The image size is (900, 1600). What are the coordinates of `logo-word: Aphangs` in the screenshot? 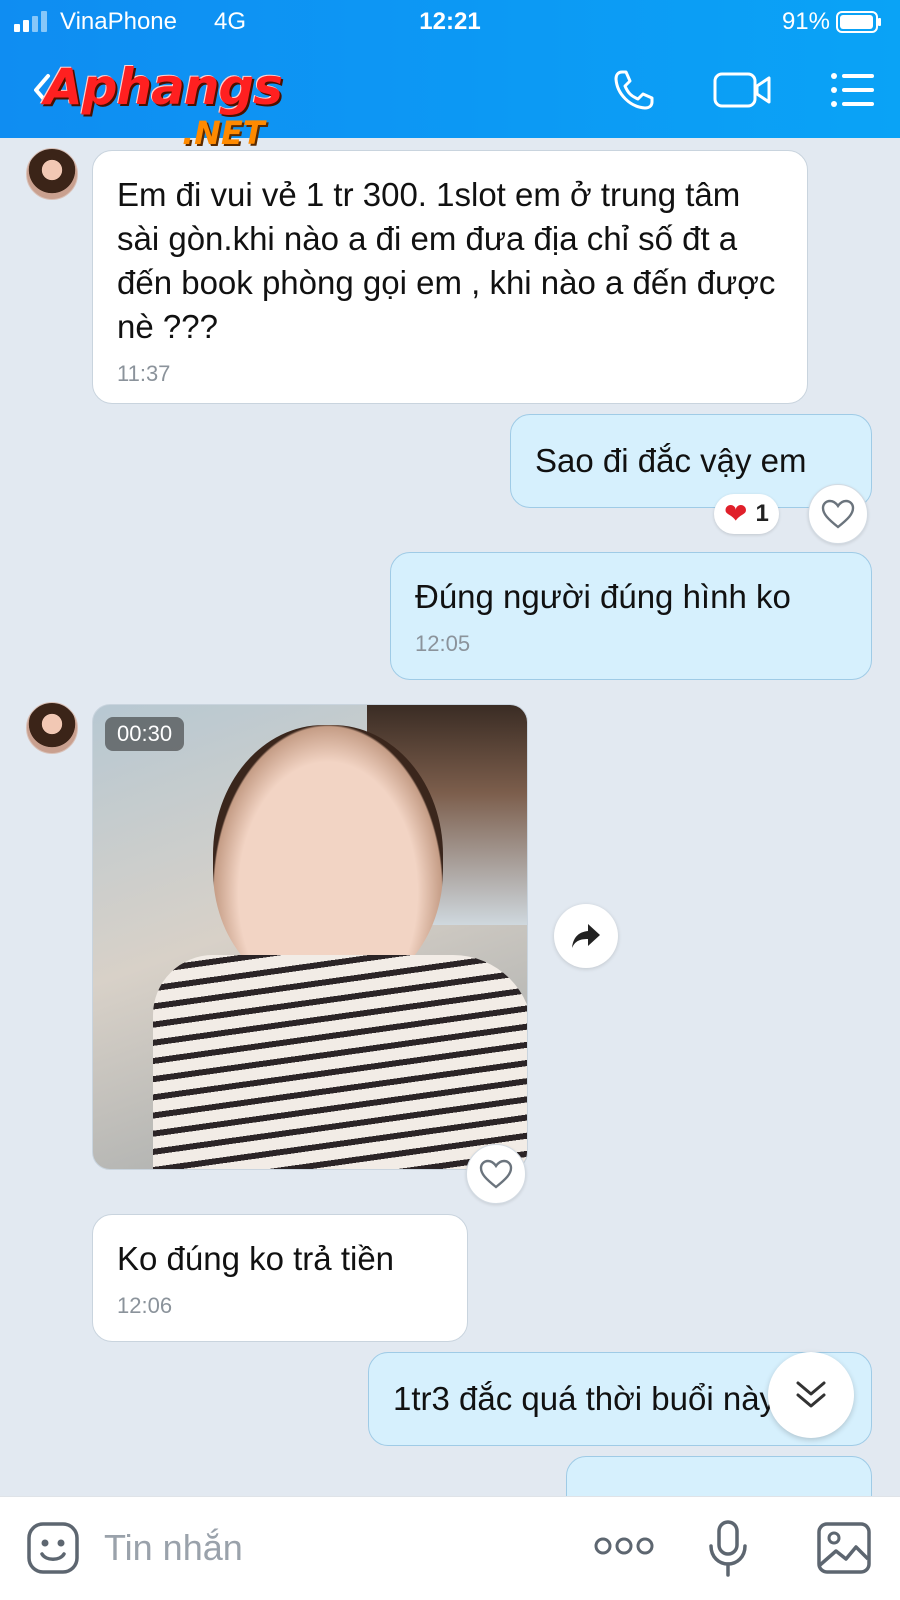 It's located at (163, 87).